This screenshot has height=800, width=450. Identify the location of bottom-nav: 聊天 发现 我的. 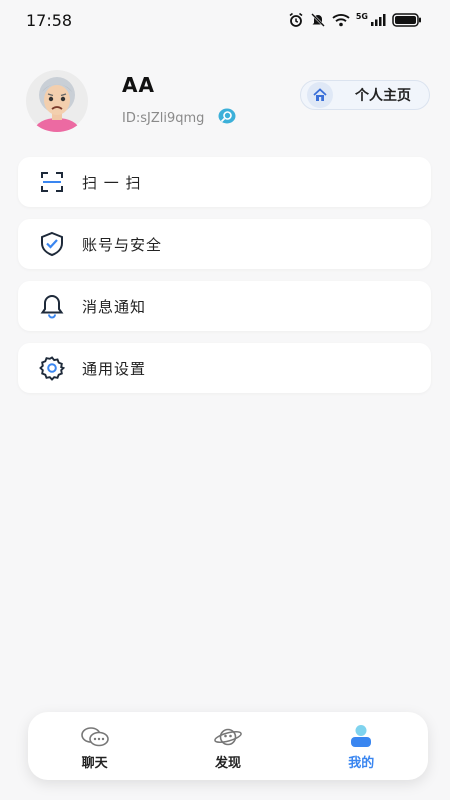
(228, 746).